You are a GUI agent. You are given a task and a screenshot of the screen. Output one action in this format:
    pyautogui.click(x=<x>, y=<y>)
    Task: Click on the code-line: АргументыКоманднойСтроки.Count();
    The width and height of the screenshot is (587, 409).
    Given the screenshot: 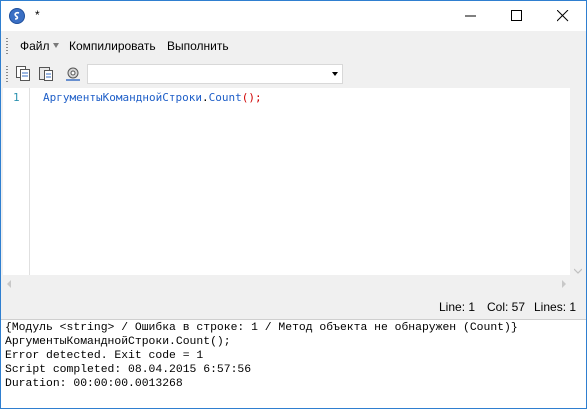 What is the action you would take?
    pyautogui.click(x=152, y=97)
    